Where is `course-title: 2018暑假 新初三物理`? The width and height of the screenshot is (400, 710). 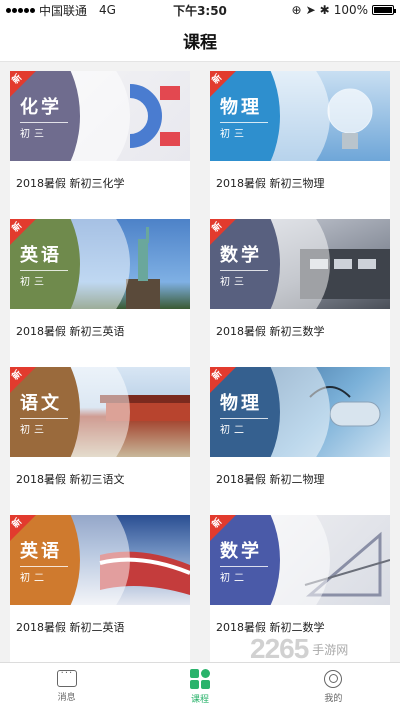
course-title: 2018暑假 新初三物理 is located at coordinates (270, 183).